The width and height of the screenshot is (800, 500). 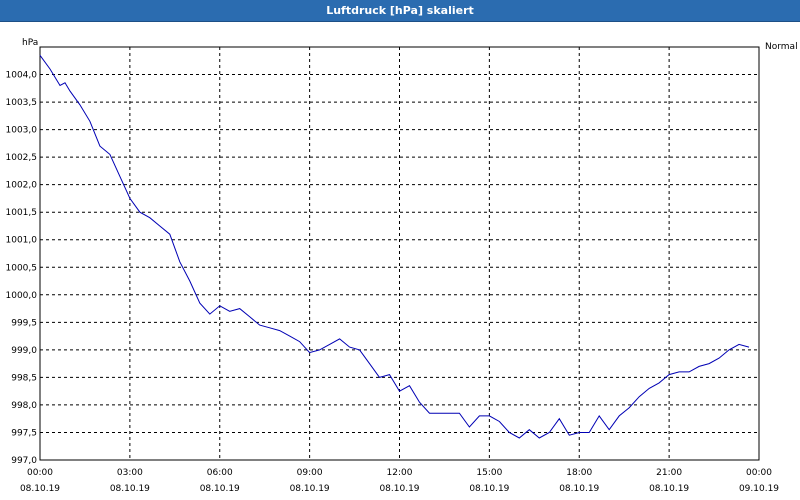 I want to click on x-tick-time-label: 09:00, so click(x=310, y=473).